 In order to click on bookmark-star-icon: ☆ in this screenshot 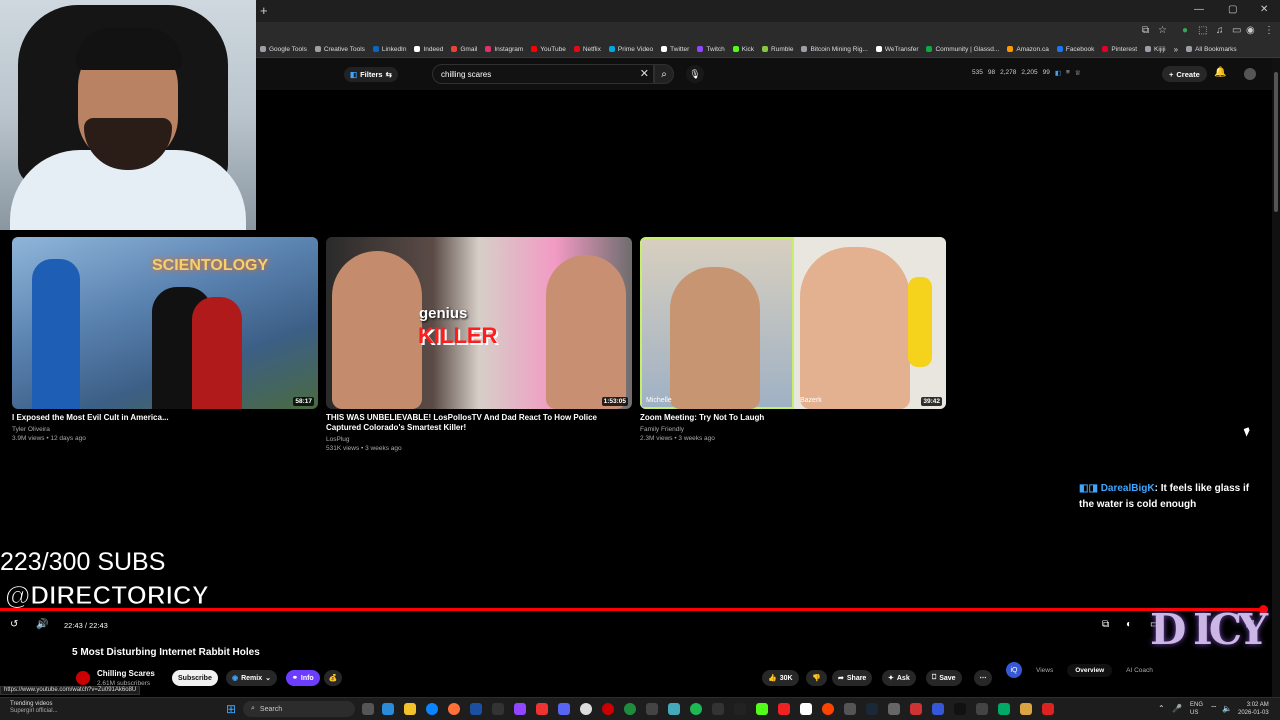, I will do `click(1162, 30)`.